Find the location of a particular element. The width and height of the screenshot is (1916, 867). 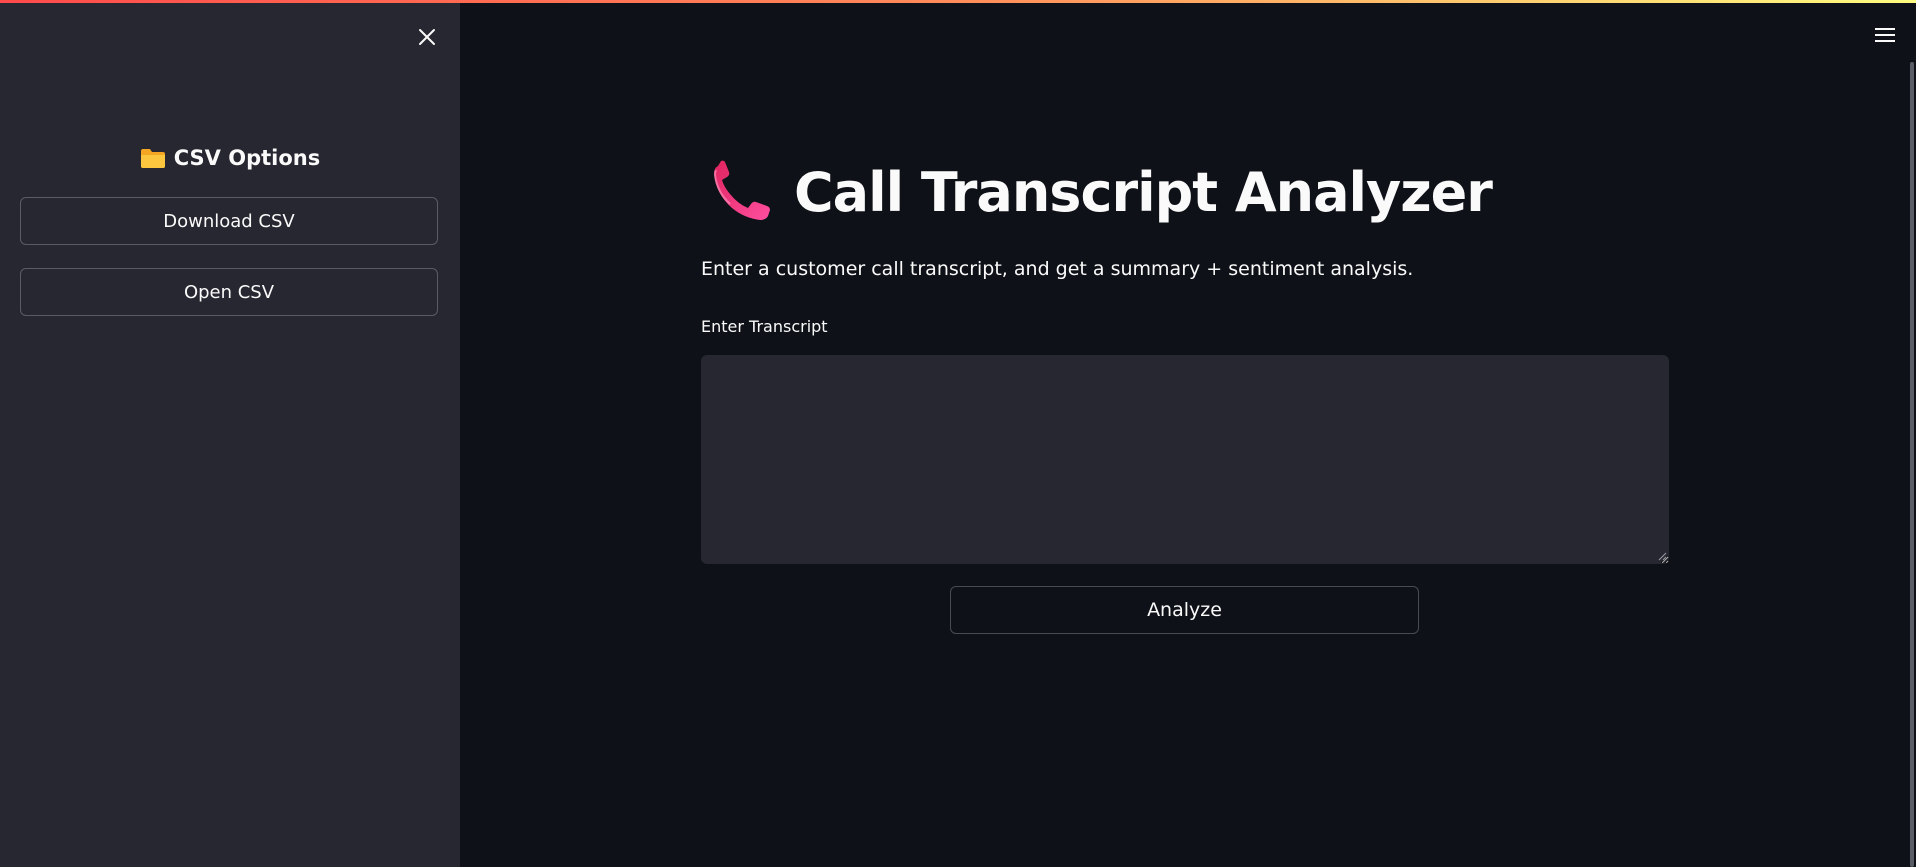

close-icon is located at coordinates (427, 37).